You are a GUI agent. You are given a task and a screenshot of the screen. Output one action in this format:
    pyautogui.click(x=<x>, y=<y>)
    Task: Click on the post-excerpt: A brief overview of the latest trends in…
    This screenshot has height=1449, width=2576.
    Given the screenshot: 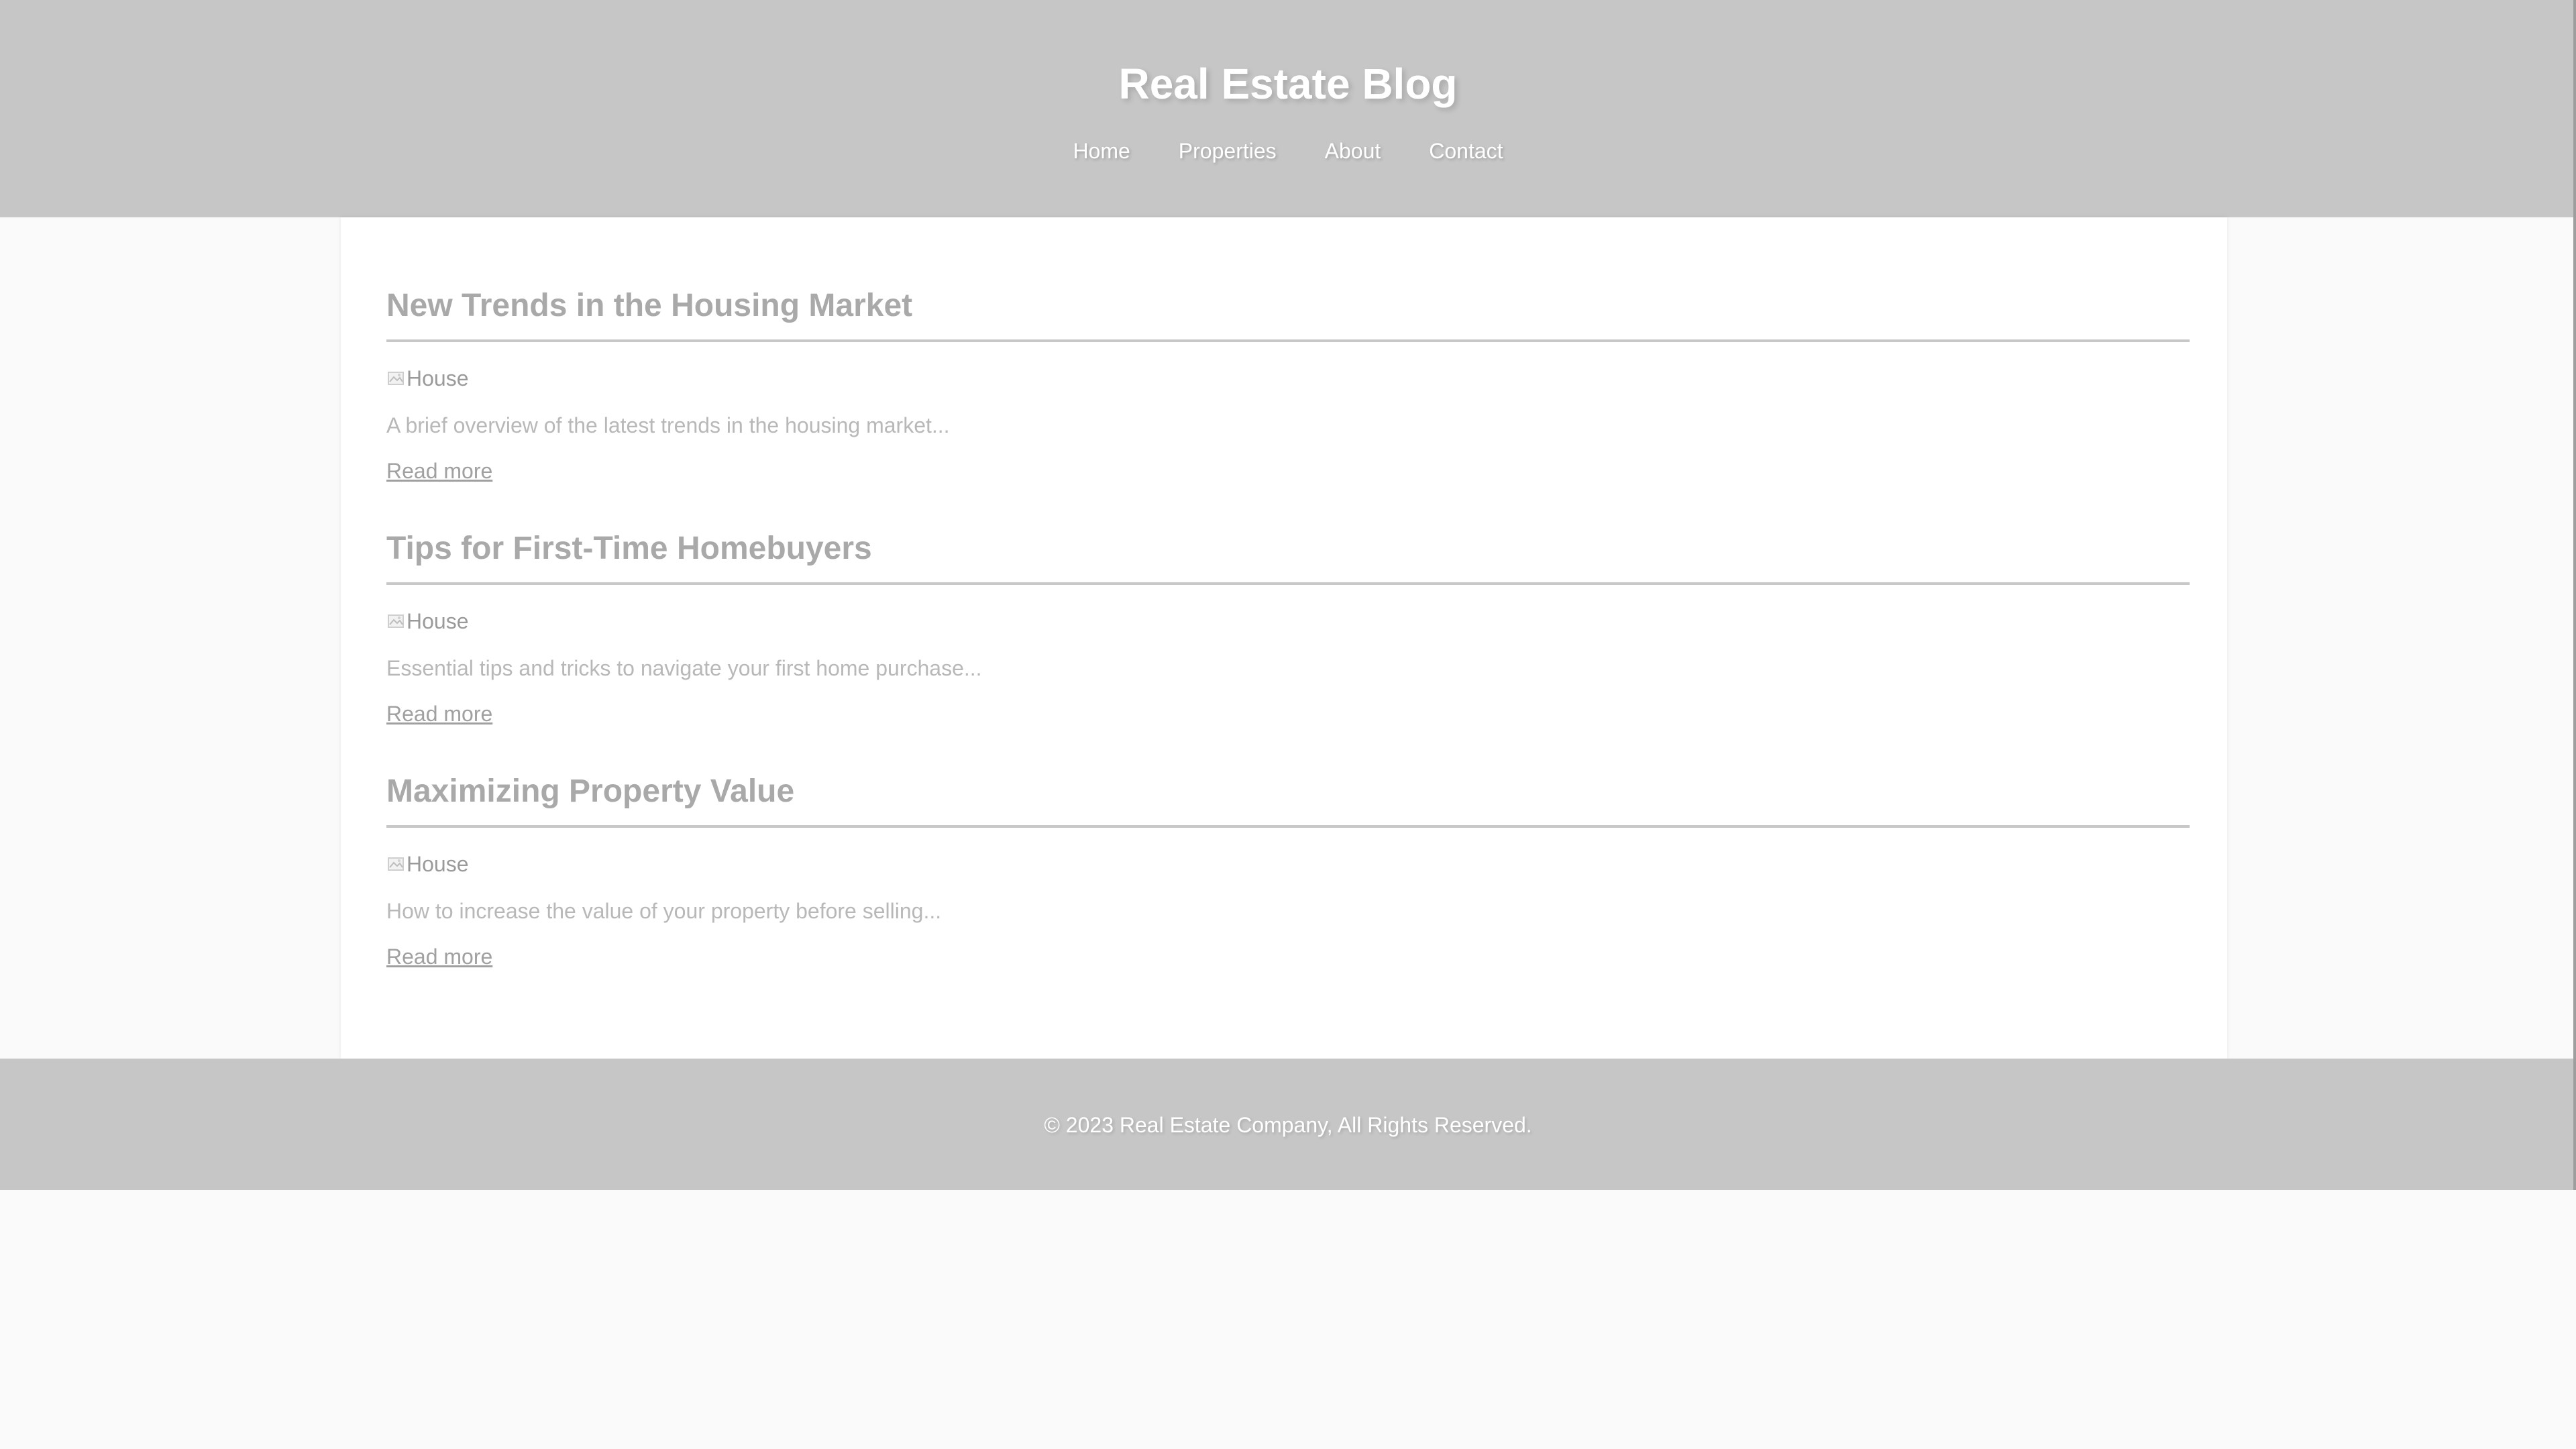 What is the action you would take?
    pyautogui.click(x=668, y=425)
    